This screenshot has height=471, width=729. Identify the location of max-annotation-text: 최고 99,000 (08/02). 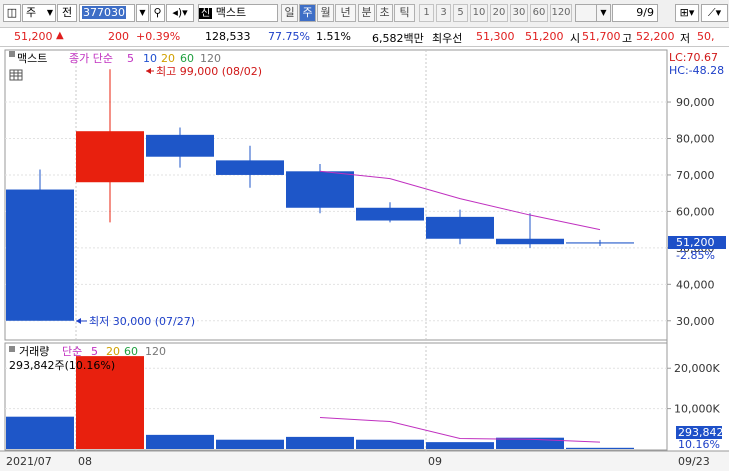
(209, 71).